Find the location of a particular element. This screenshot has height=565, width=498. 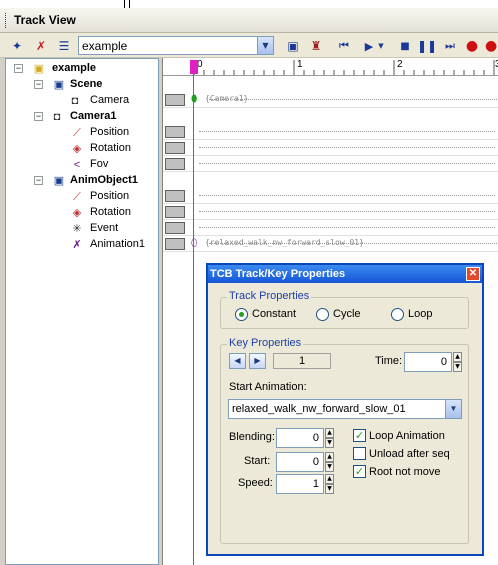

drag-grip-icon is located at coordinates (6, 20).